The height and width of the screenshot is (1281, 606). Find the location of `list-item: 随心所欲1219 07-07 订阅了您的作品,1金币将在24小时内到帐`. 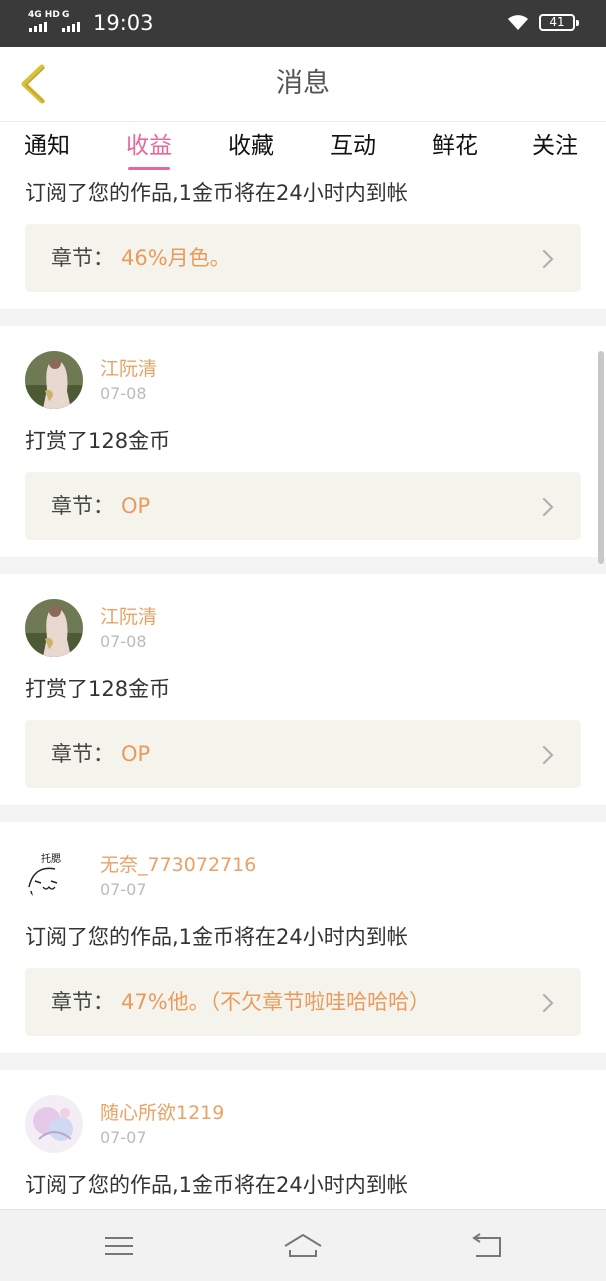

list-item: 随心所欲1219 07-07 订阅了您的作品,1金币将在24小时内到帐 is located at coordinates (303, 1139).